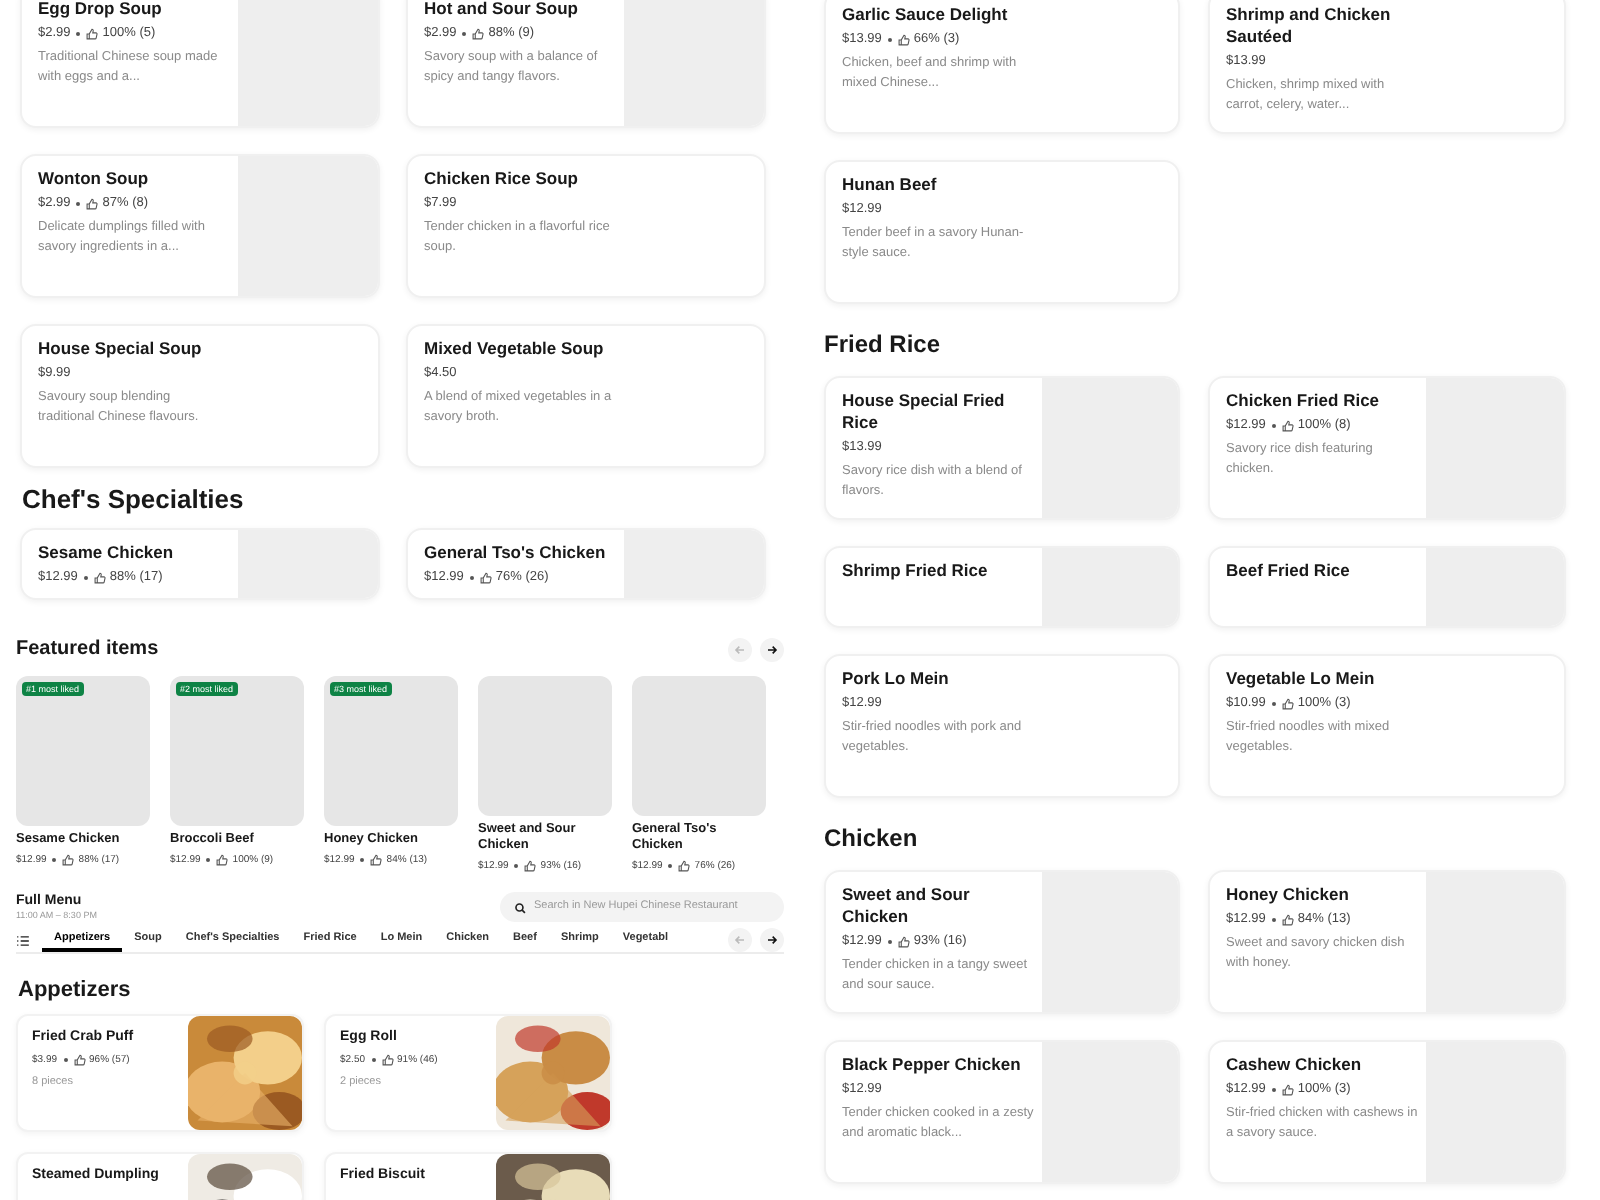 The image size is (1600, 1200). Describe the element at coordinates (502, 179) in the screenshot. I see `item-name: Chicken Rice Soup` at that location.